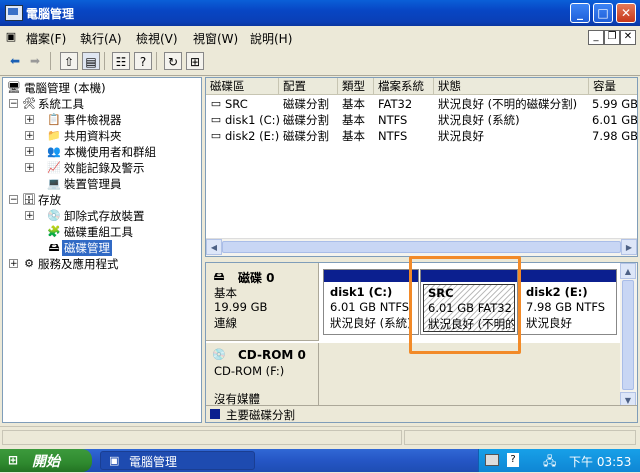 This screenshot has height=473, width=640. I want to click on close-button: ✕, so click(626, 13).